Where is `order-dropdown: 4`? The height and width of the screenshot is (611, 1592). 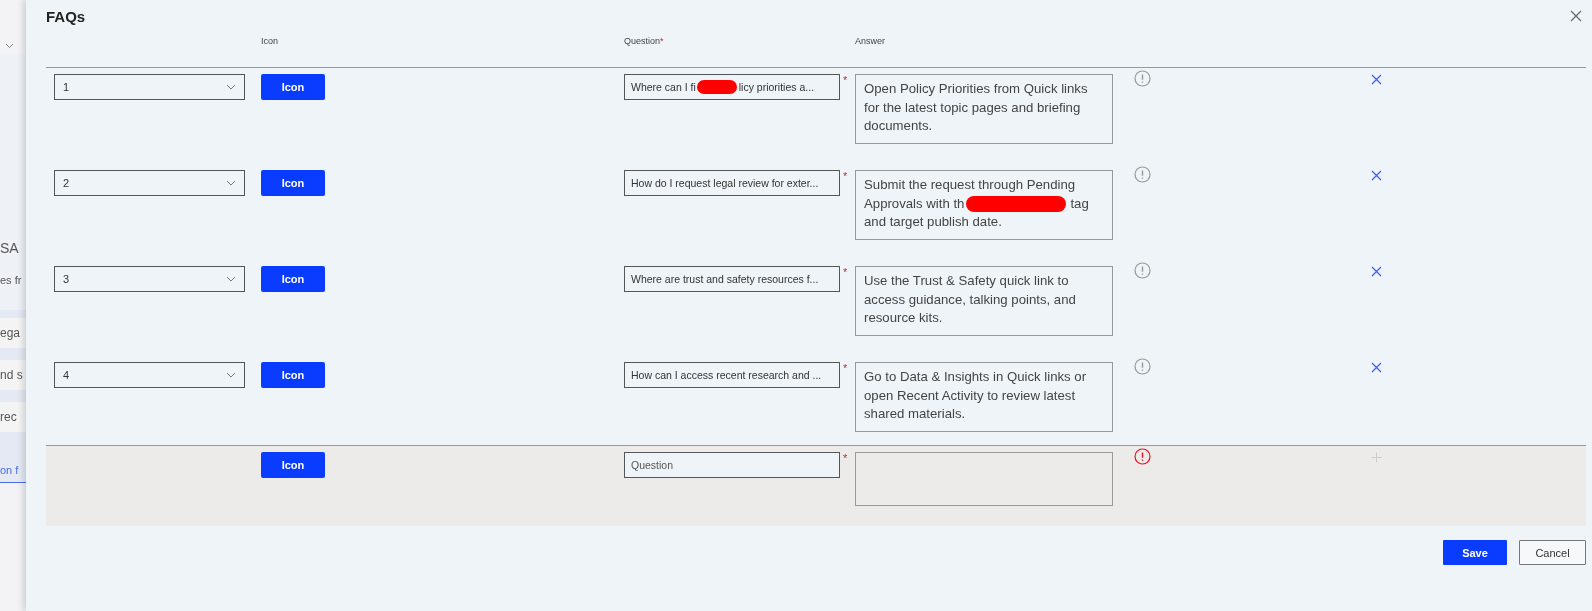
order-dropdown: 4 is located at coordinates (149, 375).